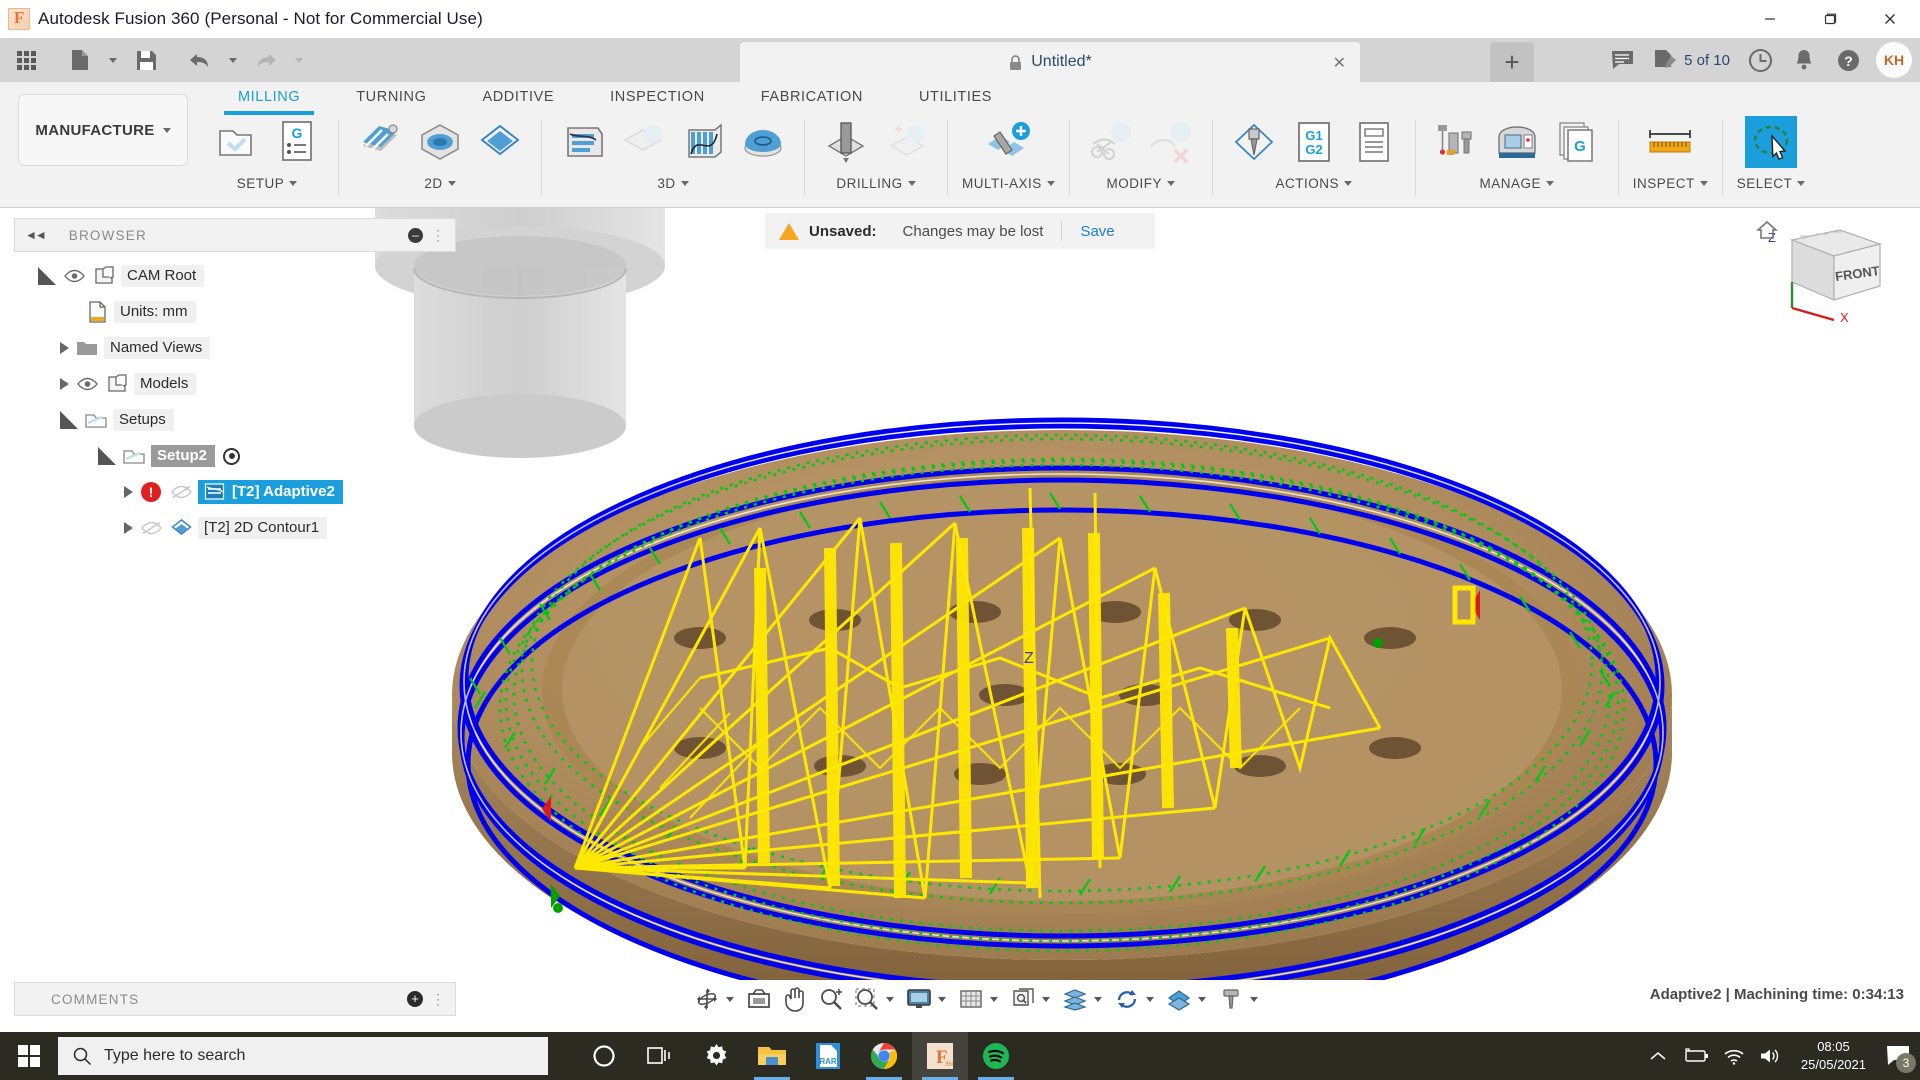 This screenshot has width=1920, height=1080. What do you see at coordinates (224, 312) in the screenshot?
I see `tree-item-units: Units: mm` at bounding box center [224, 312].